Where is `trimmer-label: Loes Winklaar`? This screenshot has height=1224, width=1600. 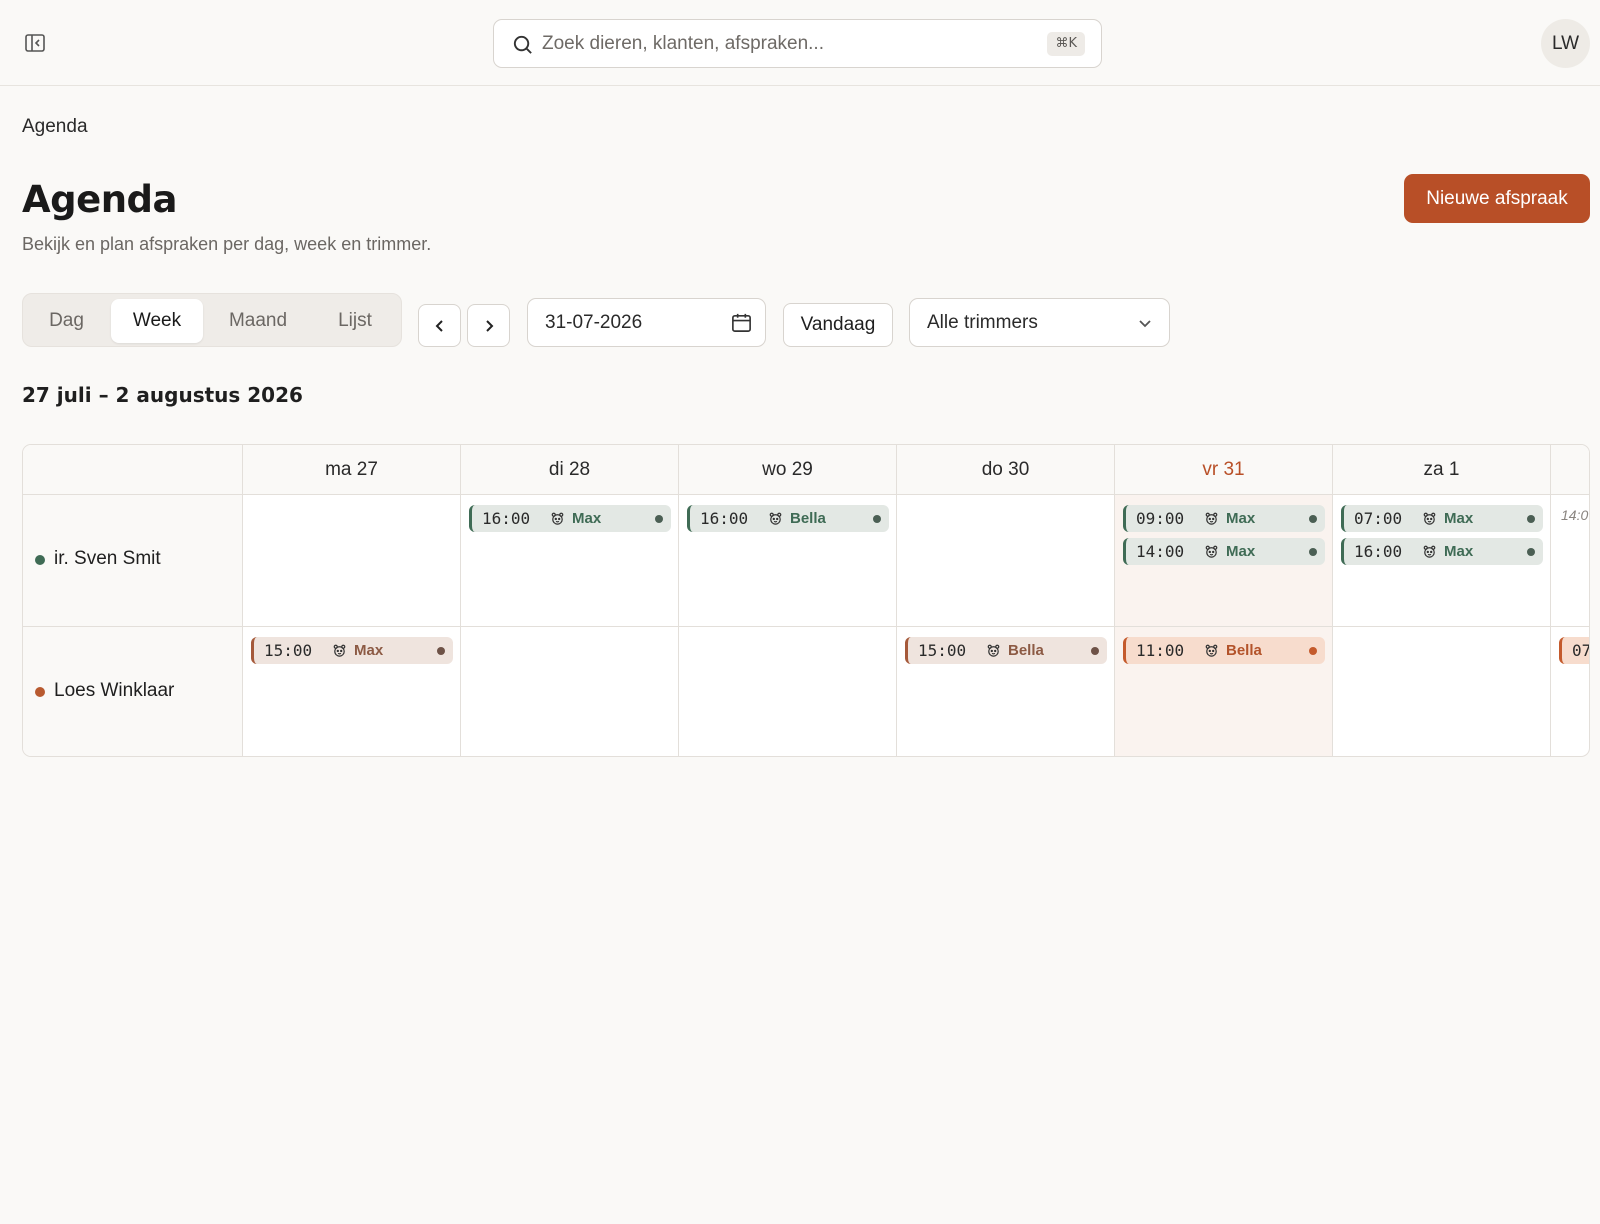 trimmer-label: Loes Winklaar is located at coordinates (132, 691).